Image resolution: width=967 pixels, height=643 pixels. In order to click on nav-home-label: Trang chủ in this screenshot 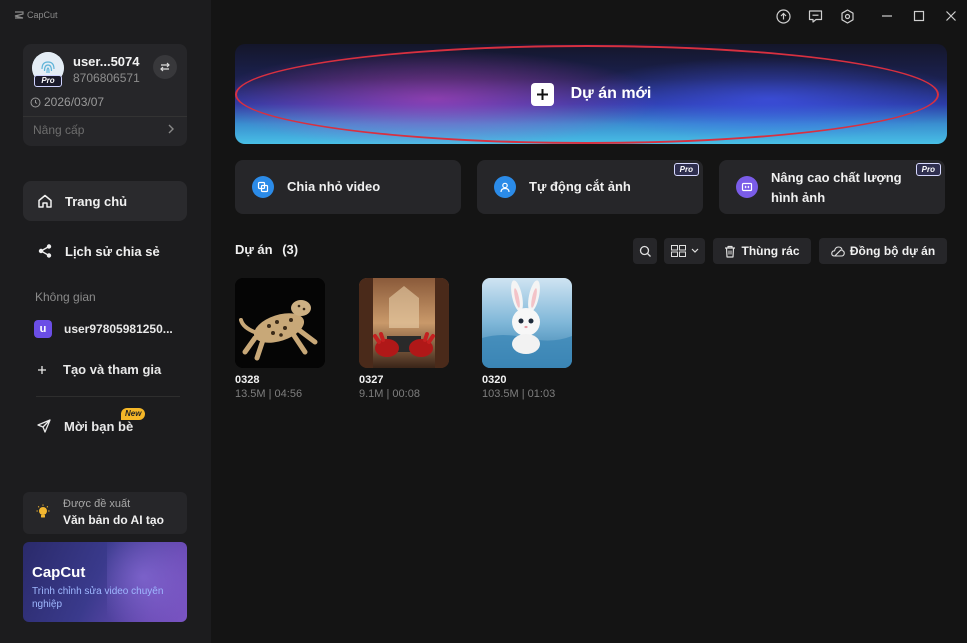, I will do `click(96, 201)`.